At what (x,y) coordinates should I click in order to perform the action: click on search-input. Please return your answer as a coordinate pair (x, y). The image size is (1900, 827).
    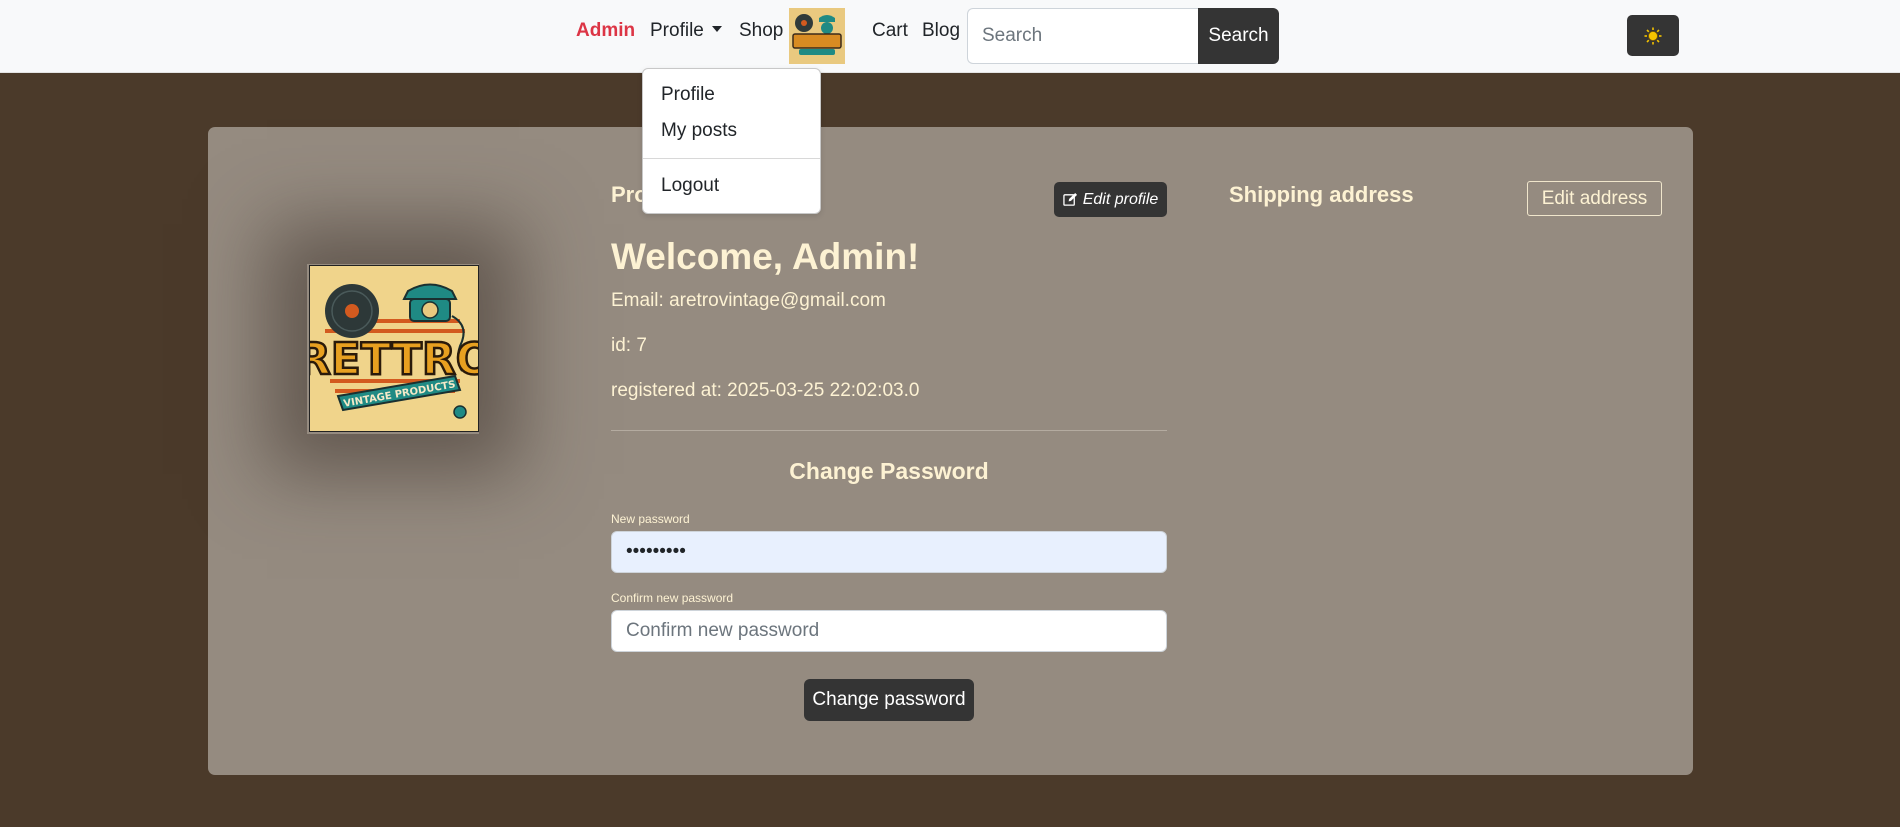
    Looking at the image, I should click on (1083, 36).